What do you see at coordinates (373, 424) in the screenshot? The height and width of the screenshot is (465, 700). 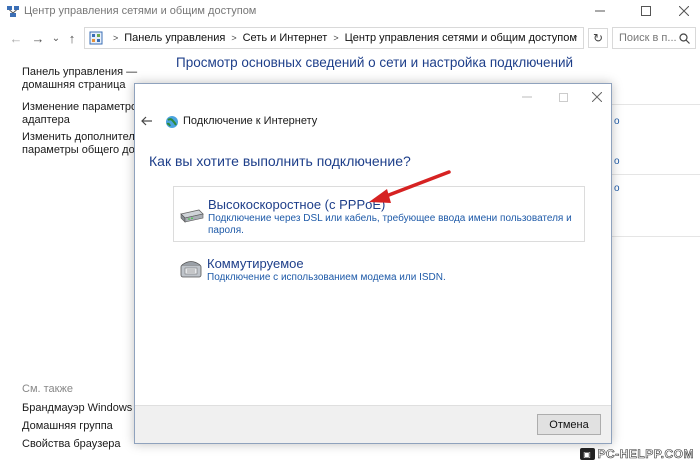 I see `dialog-footer: Отмена` at bounding box center [373, 424].